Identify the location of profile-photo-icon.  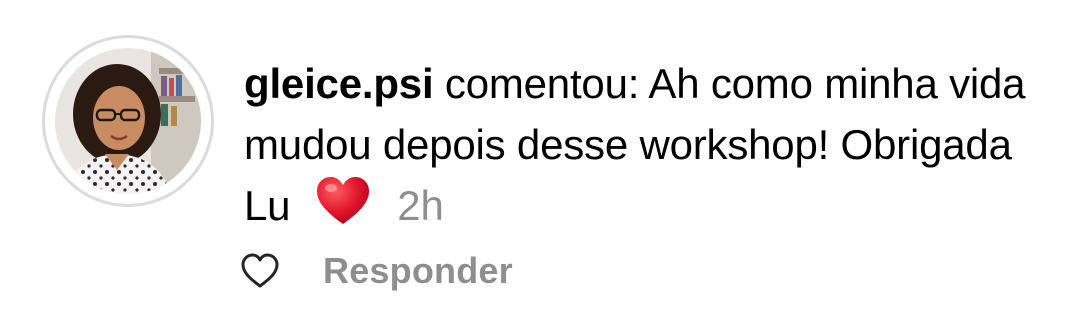
(128, 121).